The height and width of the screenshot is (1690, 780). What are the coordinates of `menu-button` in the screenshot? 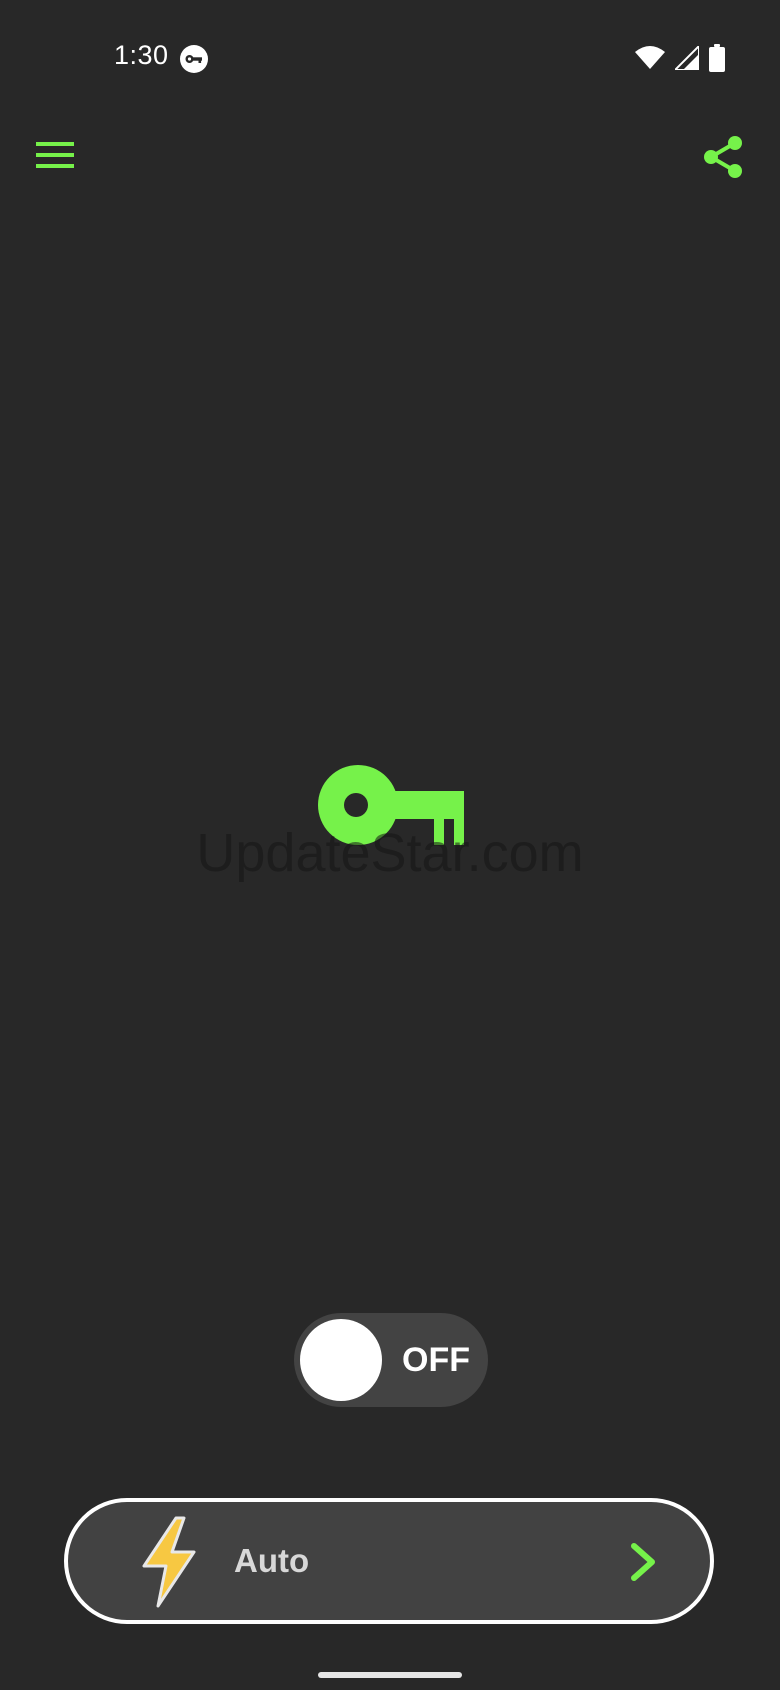 It's located at (55, 155).